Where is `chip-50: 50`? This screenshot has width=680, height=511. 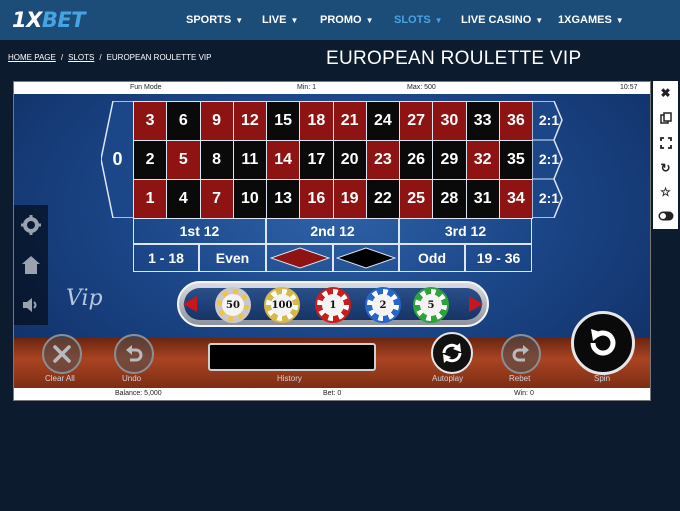 chip-50: 50 is located at coordinates (233, 305).